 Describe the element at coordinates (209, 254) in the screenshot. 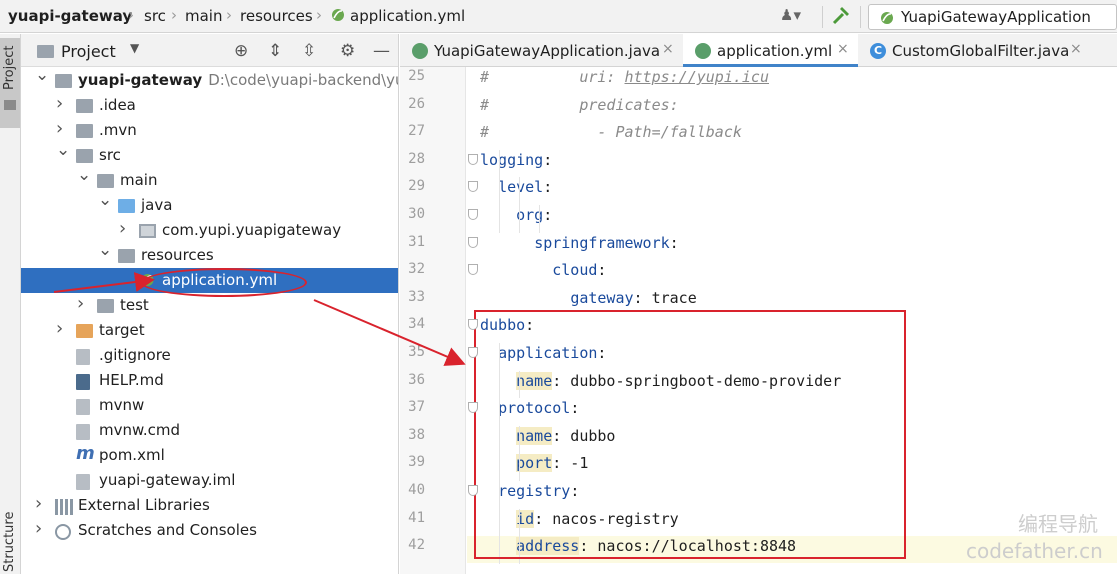

I see `tree-item-resources: ⌄ resources` at that location.